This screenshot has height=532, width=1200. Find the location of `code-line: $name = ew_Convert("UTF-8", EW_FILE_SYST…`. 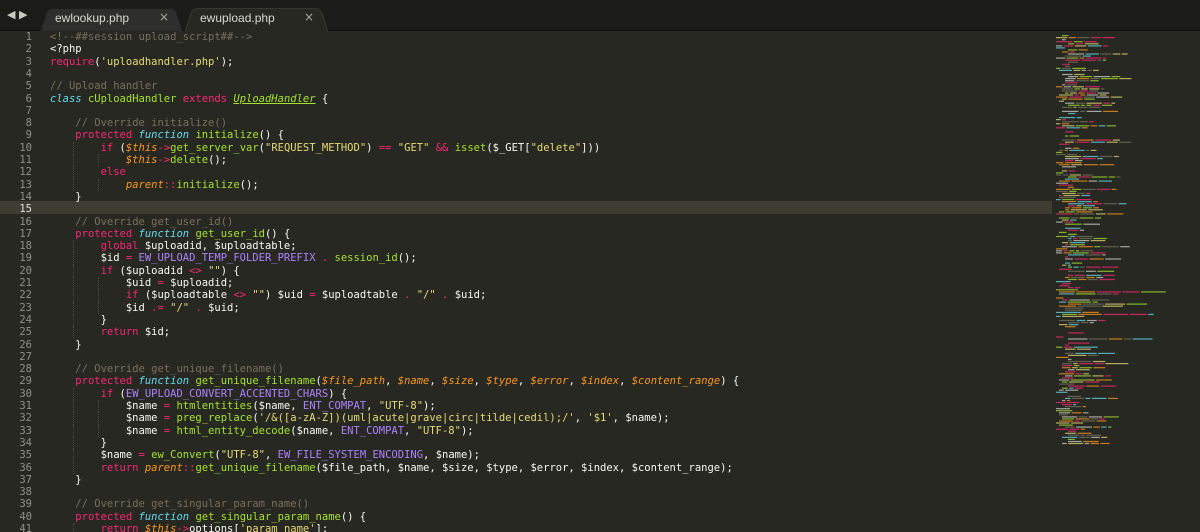

code-line: $name = ew_Convert("UTF-8", EW_FILE_SYST… is located at coordinates (265, 455).